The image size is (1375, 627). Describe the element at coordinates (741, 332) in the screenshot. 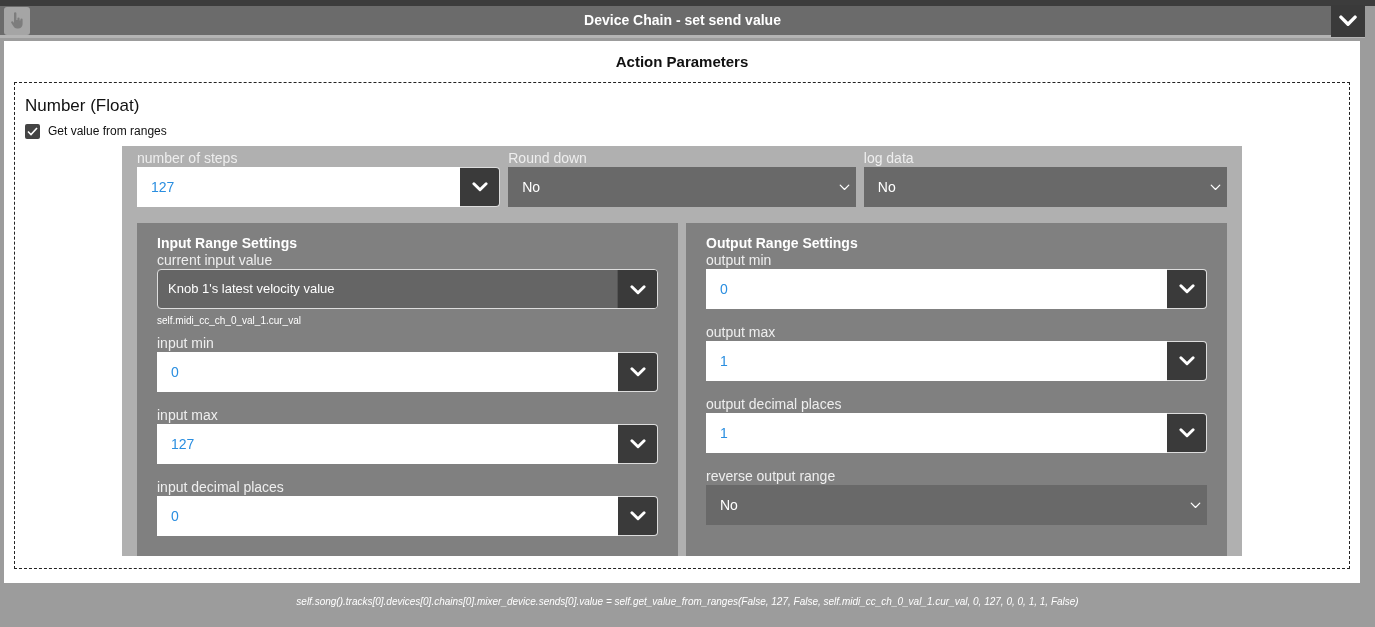

I see `field-label: output max` at that location.